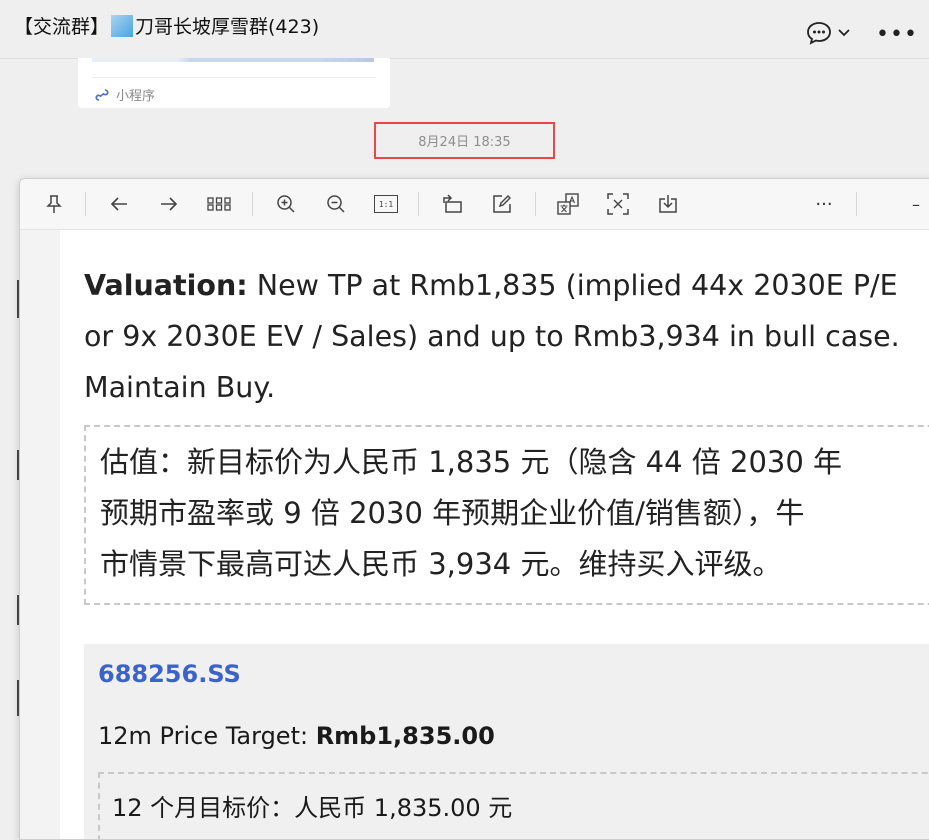 The height and width of the screenshot is (840, 929). I want to click on translate-icon, so click(568, 204).